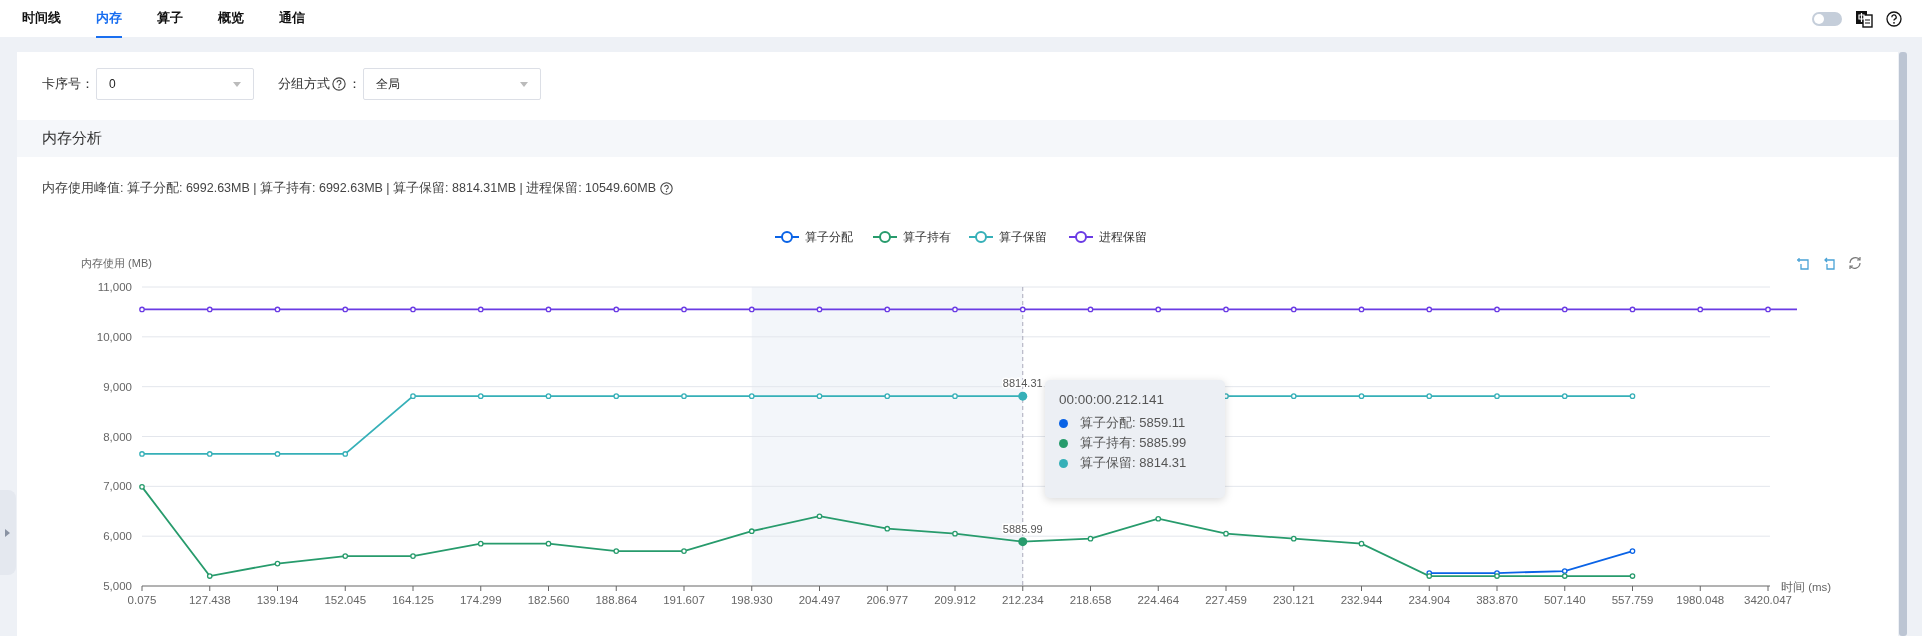 The height and width of the screenshot is (636, 1922). Describe the element at coordinates (1429, 600) in the screenshot. I see `x-axis-label: 234.904` at that location.